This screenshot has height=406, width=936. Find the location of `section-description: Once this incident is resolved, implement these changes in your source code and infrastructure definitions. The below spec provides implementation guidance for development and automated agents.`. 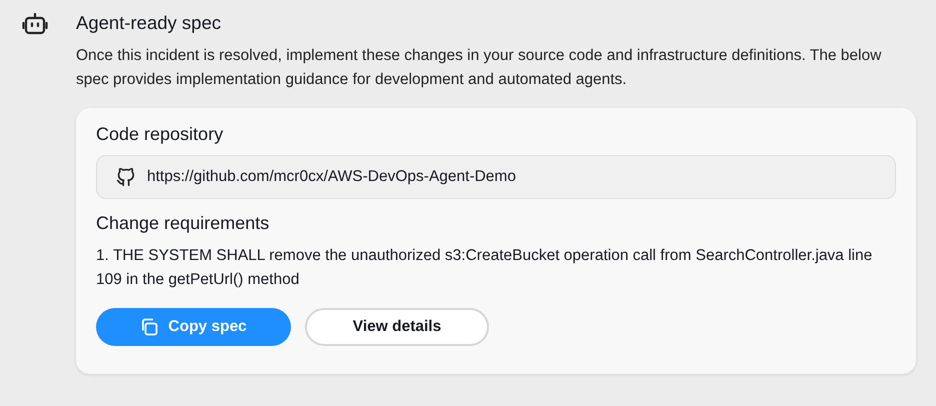

section-description: Once this incident is resolved, implement these changes in your source code and infrastructure definitions. The below spec provides implementation guidance for development and automated agents. is located at coordinates (479, 68).